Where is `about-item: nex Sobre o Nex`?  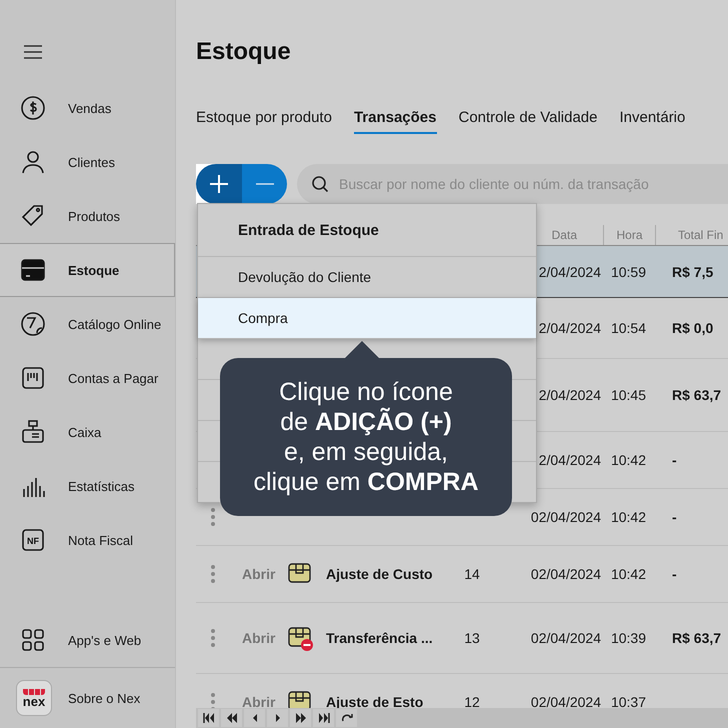 about-item: nex Sobre o Nex is located at coordinates (87, 697).